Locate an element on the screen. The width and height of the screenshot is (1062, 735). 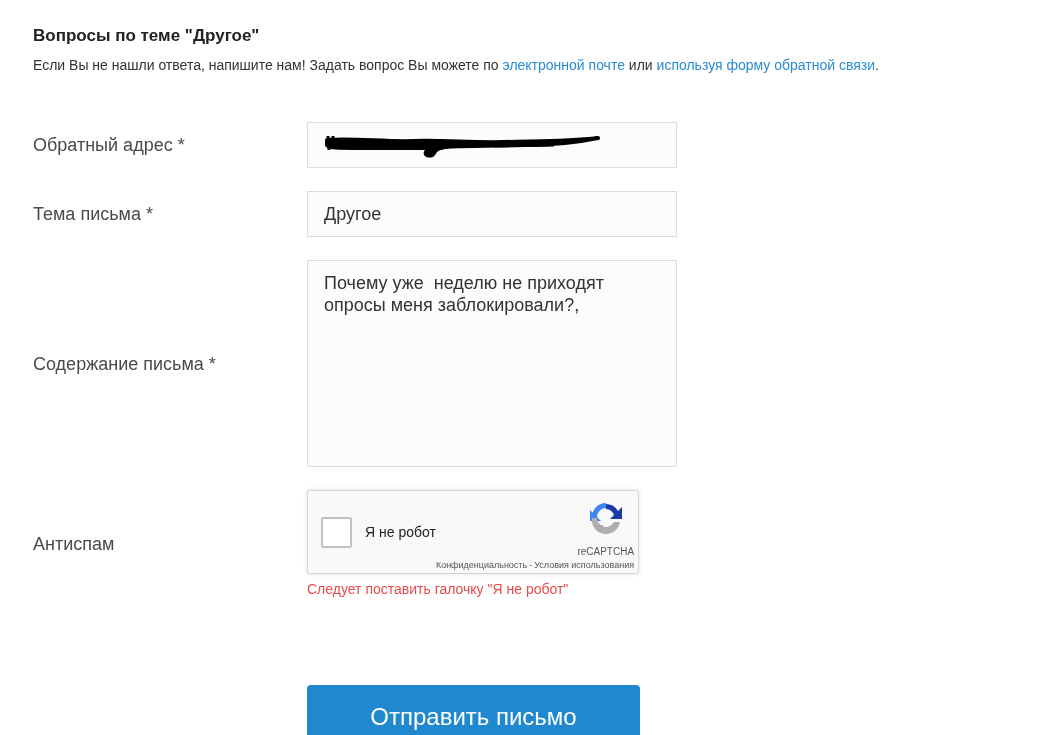
field-label: Содержание письма * is located at coordinates (125, 363).